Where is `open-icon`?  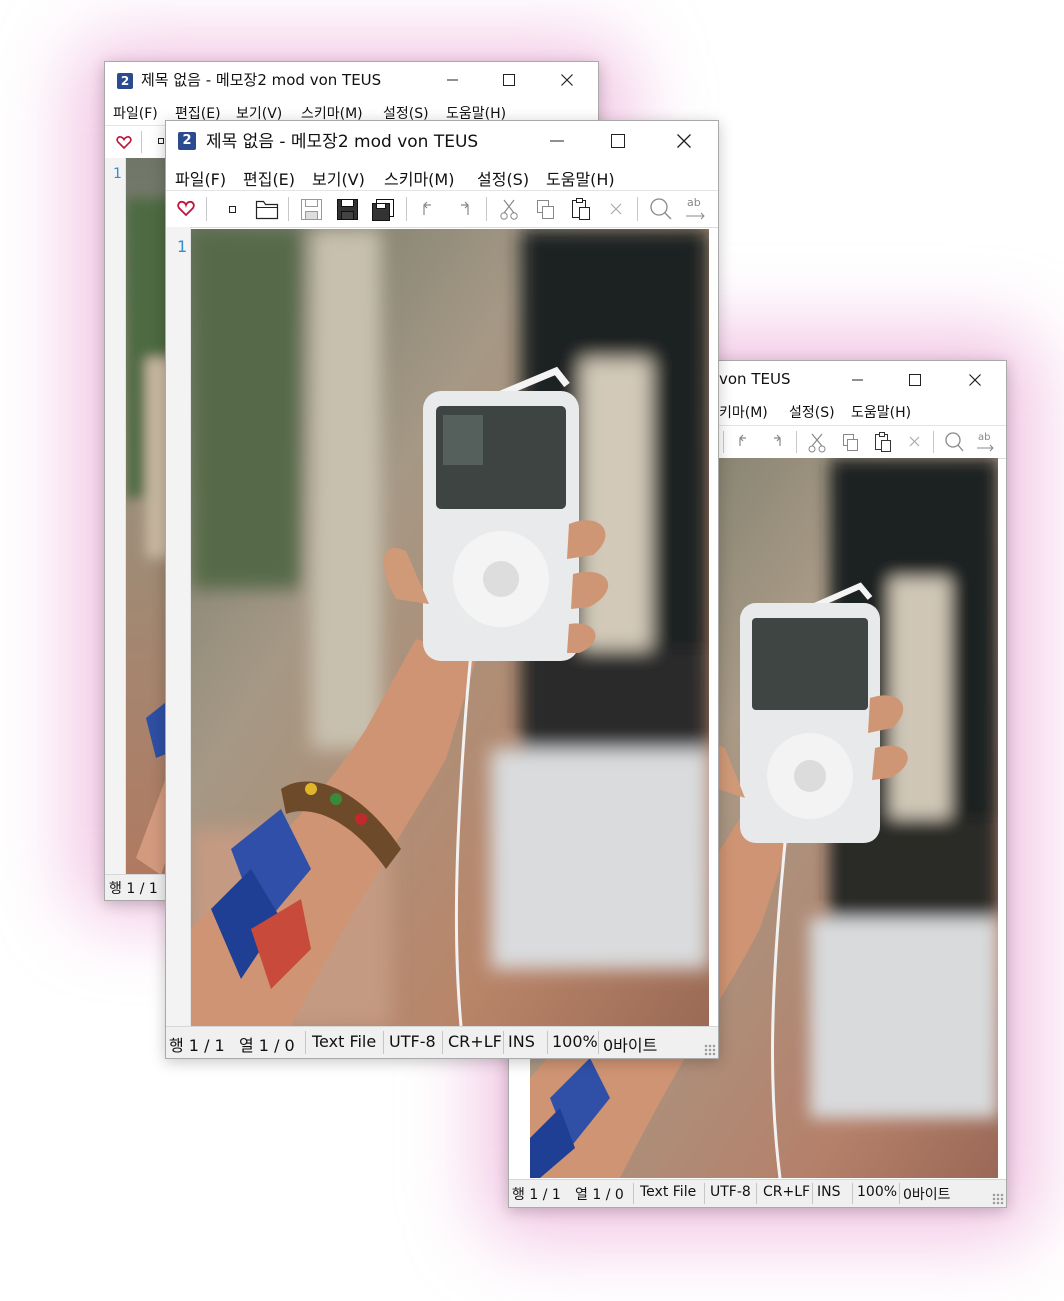
open-icon is located at coordinates (267, 210).